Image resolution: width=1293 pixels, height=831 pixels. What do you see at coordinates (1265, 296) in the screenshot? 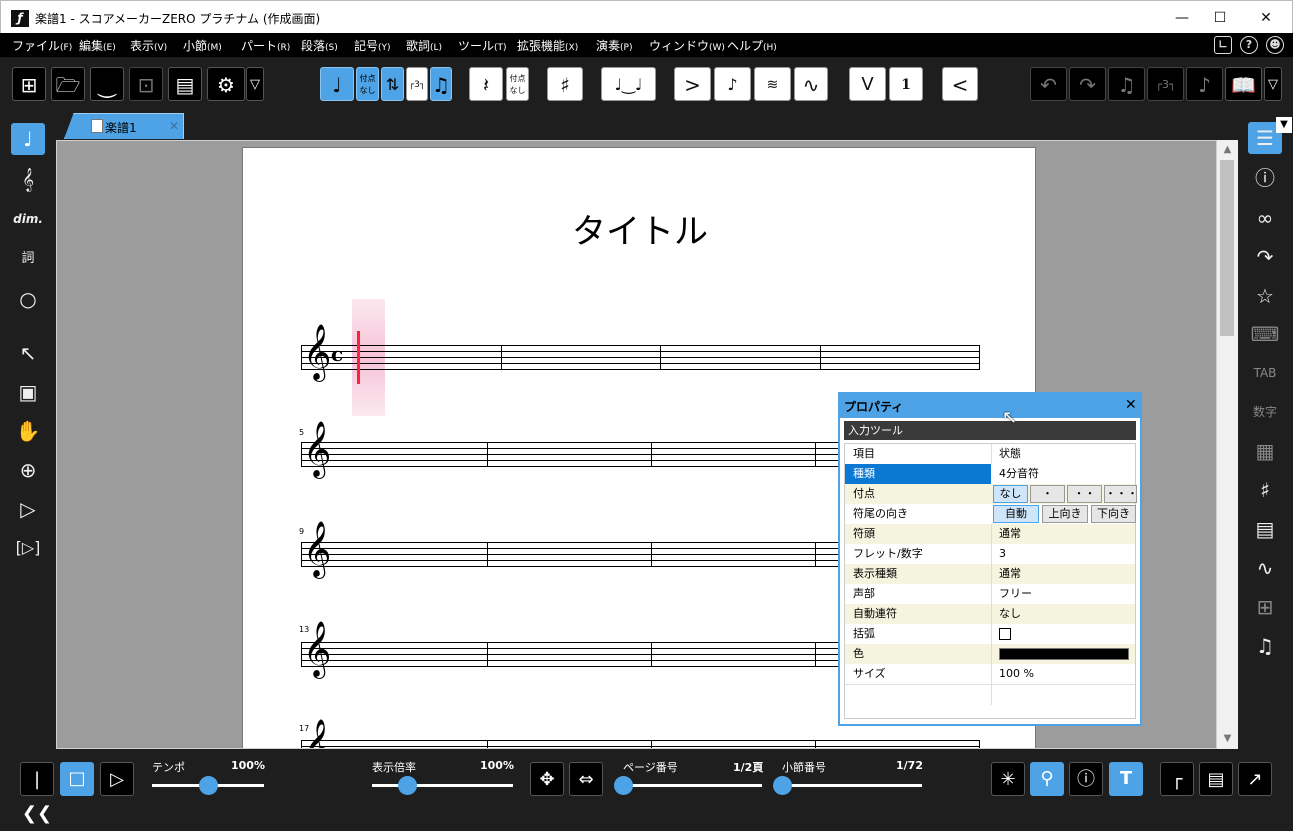
I see `star-icon: ☆` at bounding box center [1265, 296].